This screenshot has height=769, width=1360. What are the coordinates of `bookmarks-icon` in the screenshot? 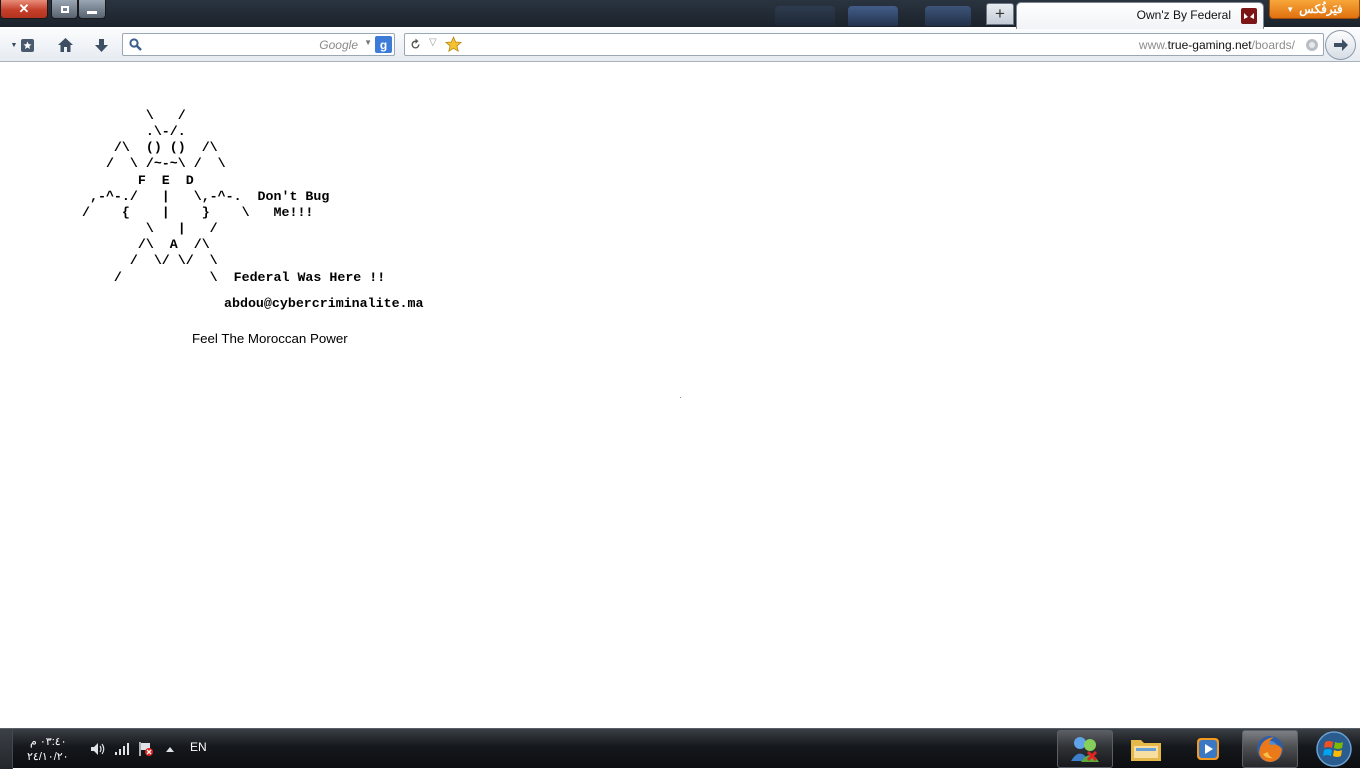 It's located at (28, 45).